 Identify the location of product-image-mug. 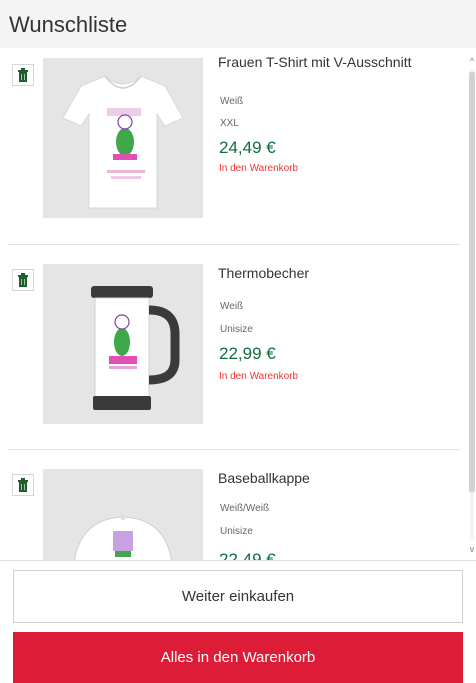
(123, 344).